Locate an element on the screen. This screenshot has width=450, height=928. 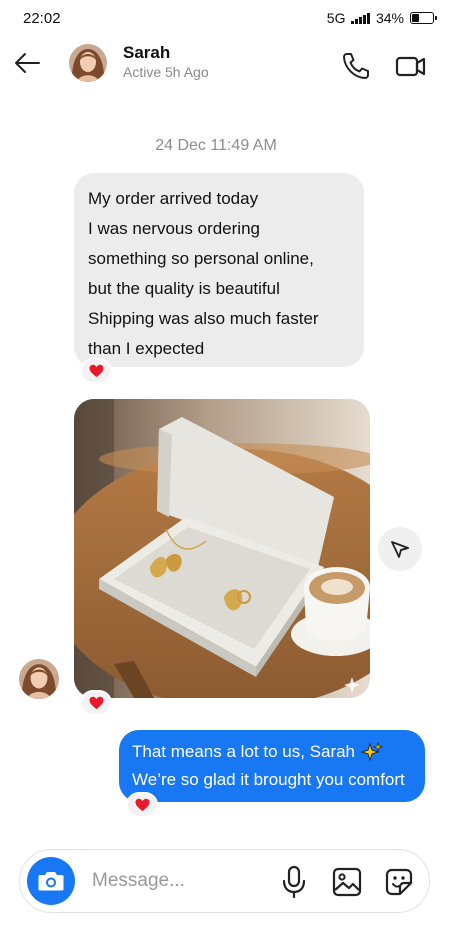
message-input is located at coordinates (182, 881).